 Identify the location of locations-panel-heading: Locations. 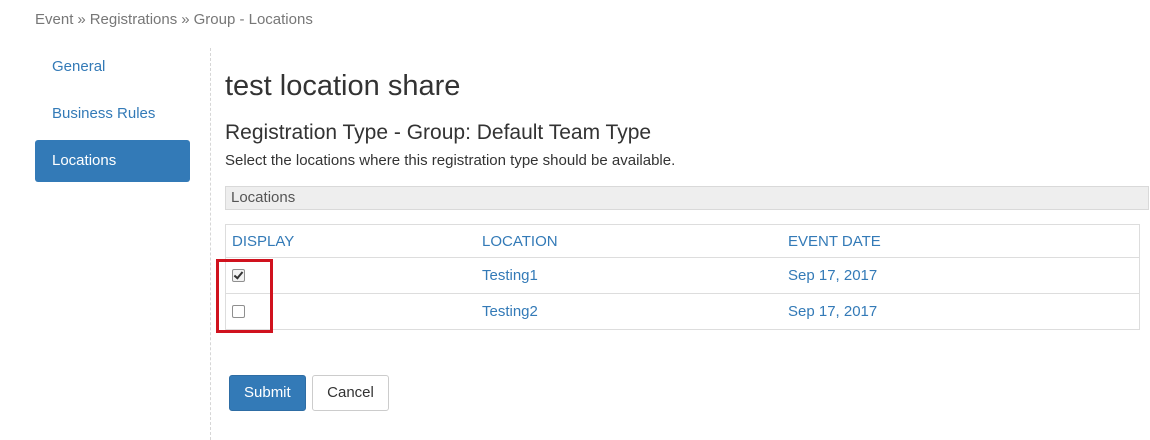
(687, 198).